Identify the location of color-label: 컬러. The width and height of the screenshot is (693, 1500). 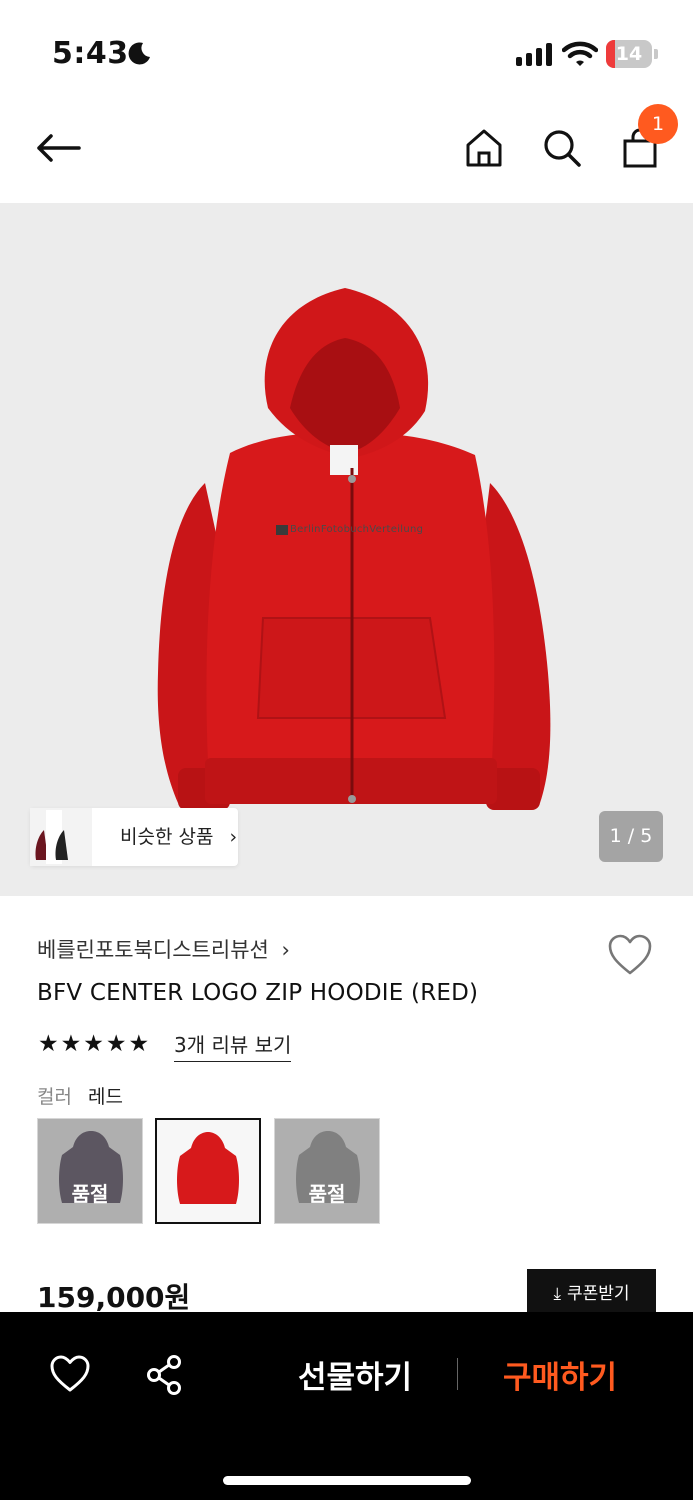
(54, 1097).